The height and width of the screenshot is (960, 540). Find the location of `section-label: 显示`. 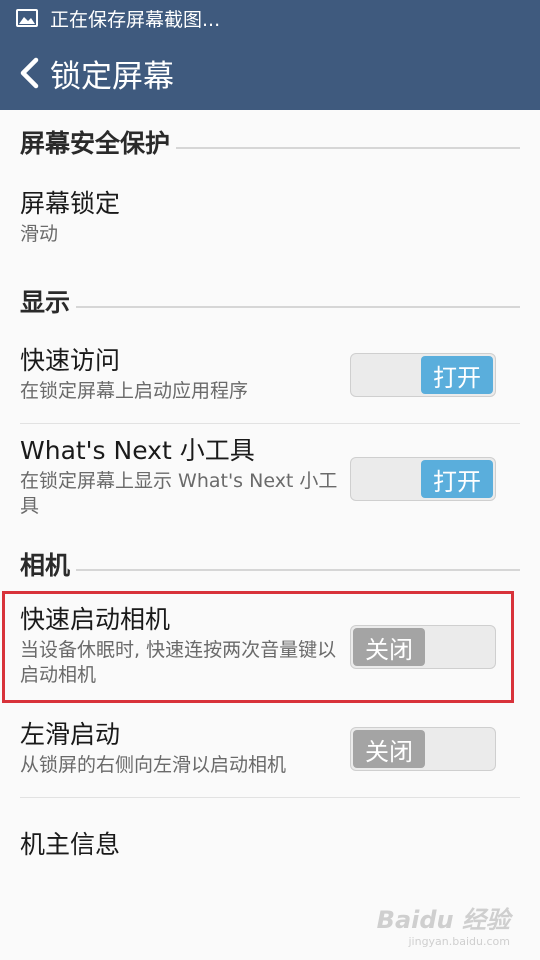

section-label: 显示 is located at coordinates (45, 302).